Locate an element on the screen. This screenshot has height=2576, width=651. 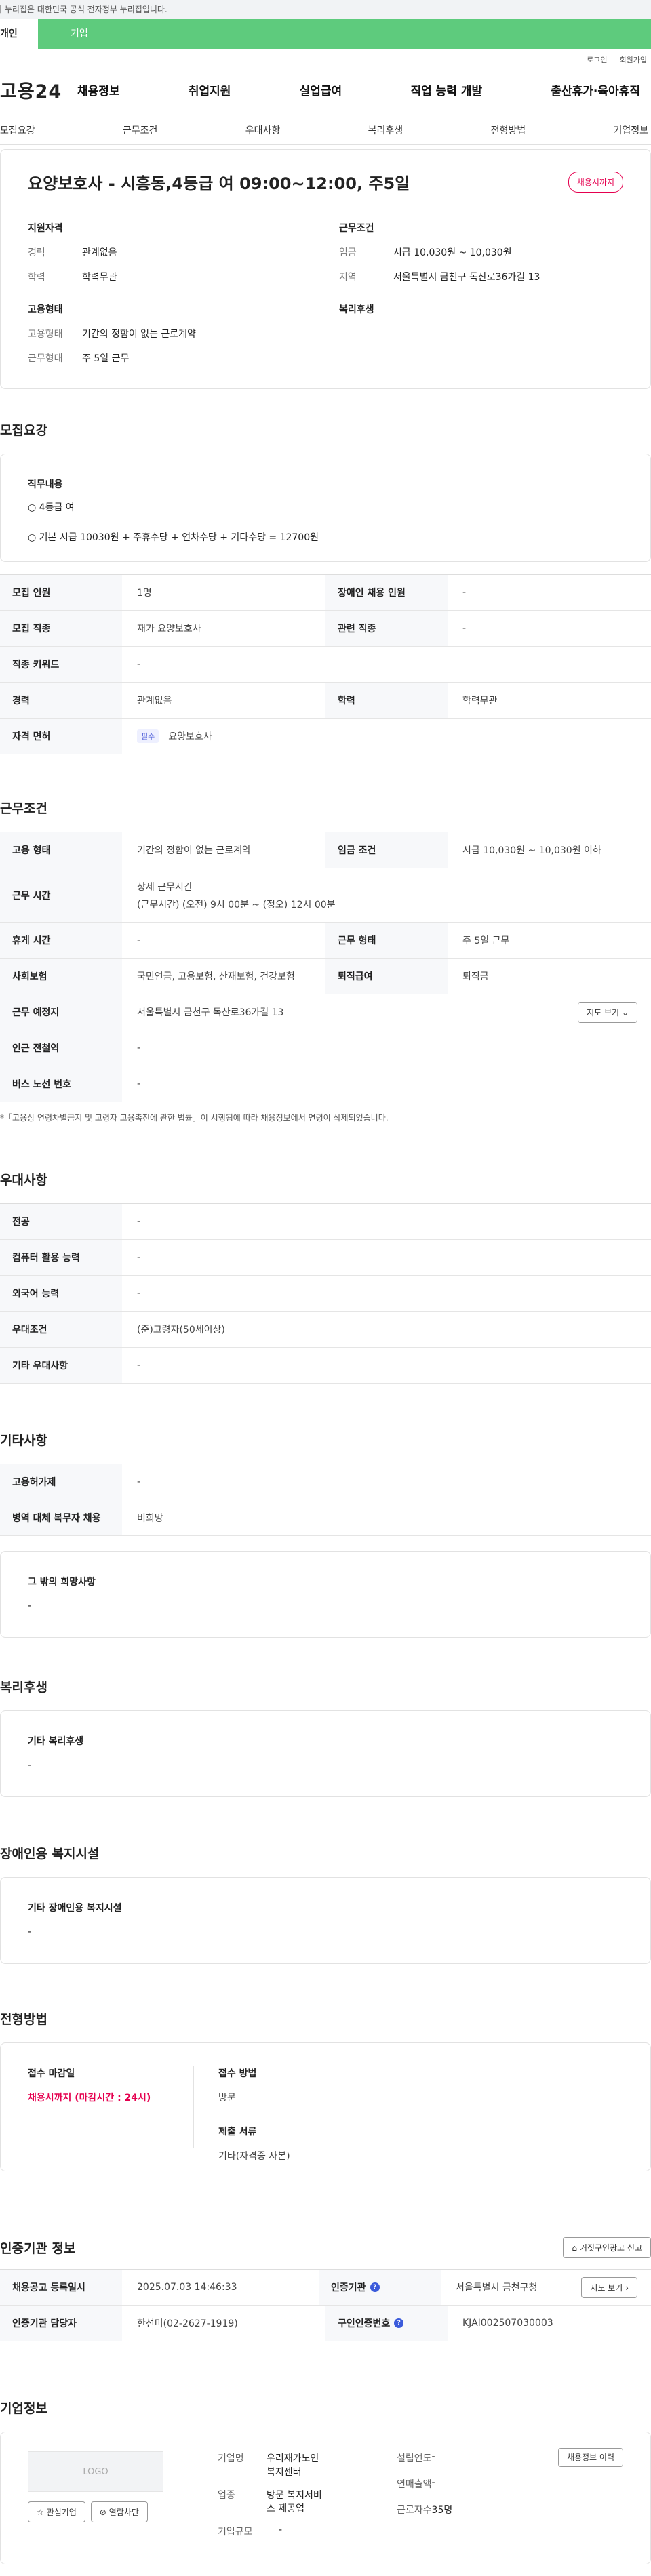
lnb-item: 근무조건 is located at coordinates (140, 130).